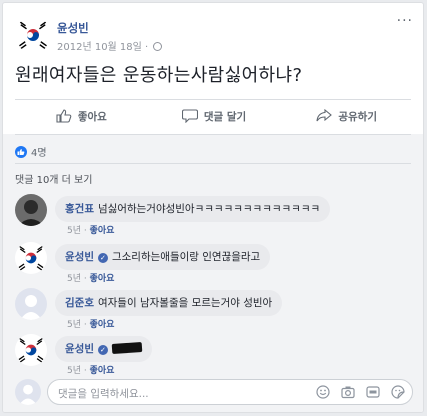 The image size is (427, 416). What do you see at coordinates (189, 116) in the screenshot?
I see `comment-icon` at bounding box center [189, 116].